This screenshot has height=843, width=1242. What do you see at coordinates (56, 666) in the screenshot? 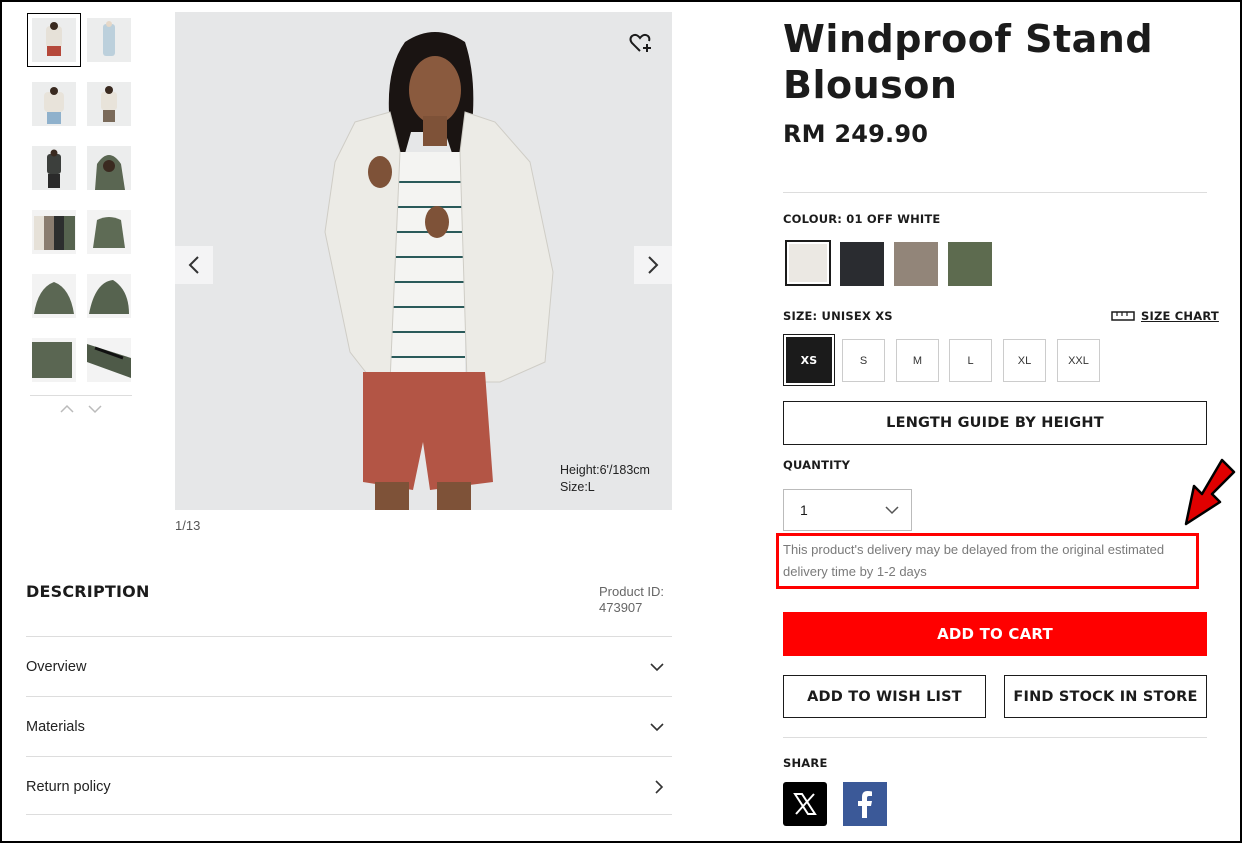
I see `accordion-overview-label: Overview` at bounding box center [56, 666].